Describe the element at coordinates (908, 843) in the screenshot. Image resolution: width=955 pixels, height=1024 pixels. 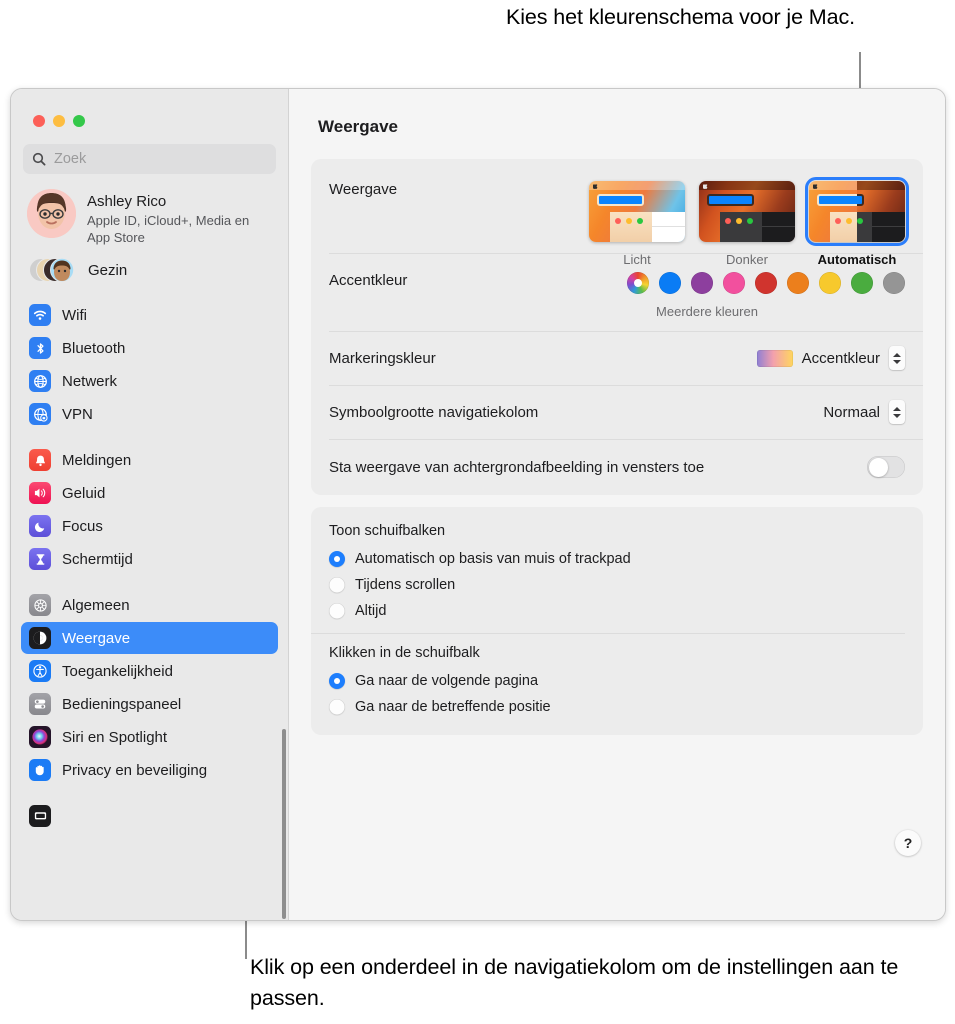
I see `help-button: ?` at that location.